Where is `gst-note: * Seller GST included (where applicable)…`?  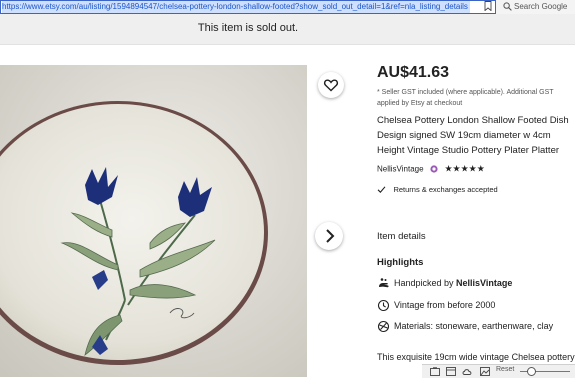 gst-note: * Seller GST included (where applicable)… is located at coordinates (465, 98).